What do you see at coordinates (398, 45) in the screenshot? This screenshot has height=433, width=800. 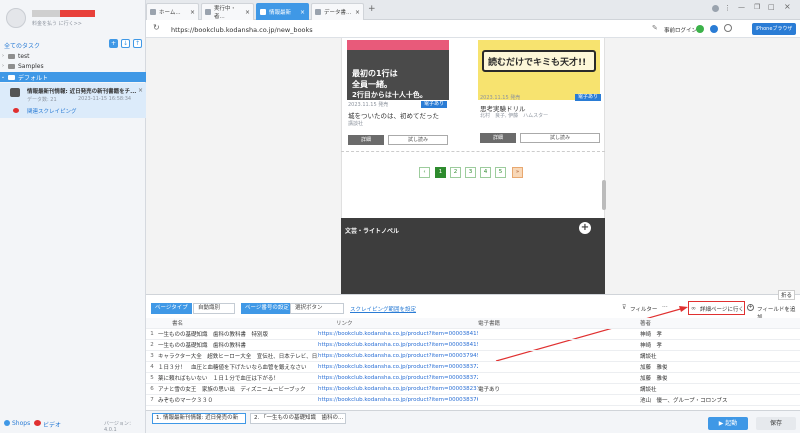 I see `book-cover-1-band` at bounding box center [398, 45].